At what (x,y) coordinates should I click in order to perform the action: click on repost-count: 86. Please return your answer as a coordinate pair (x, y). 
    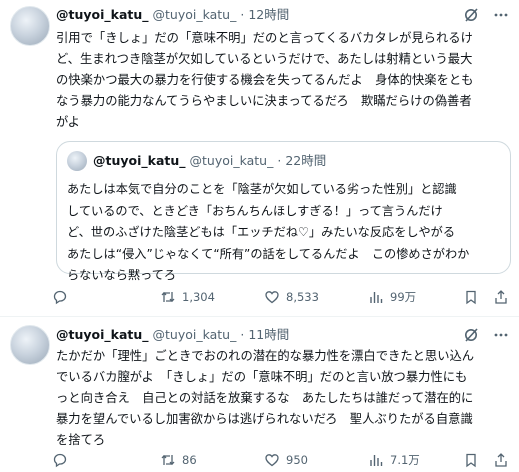
    Looking at the image, I should click on (189, 460).